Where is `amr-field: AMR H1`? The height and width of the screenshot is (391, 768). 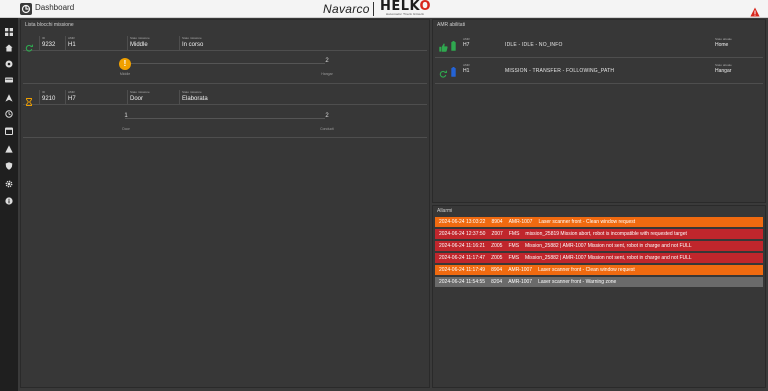
amr-field: AMR H1 is located at coordinates (95, 43).